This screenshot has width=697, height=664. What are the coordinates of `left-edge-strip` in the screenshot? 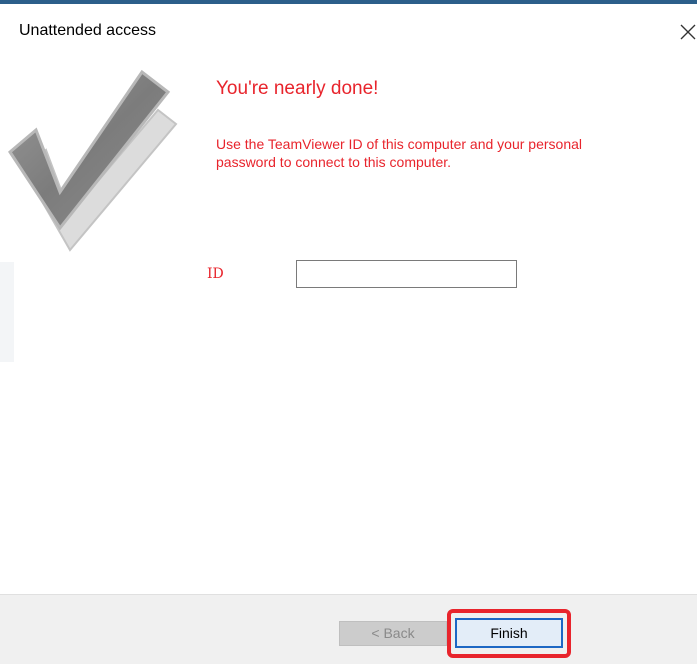 It's located at (7, 312).